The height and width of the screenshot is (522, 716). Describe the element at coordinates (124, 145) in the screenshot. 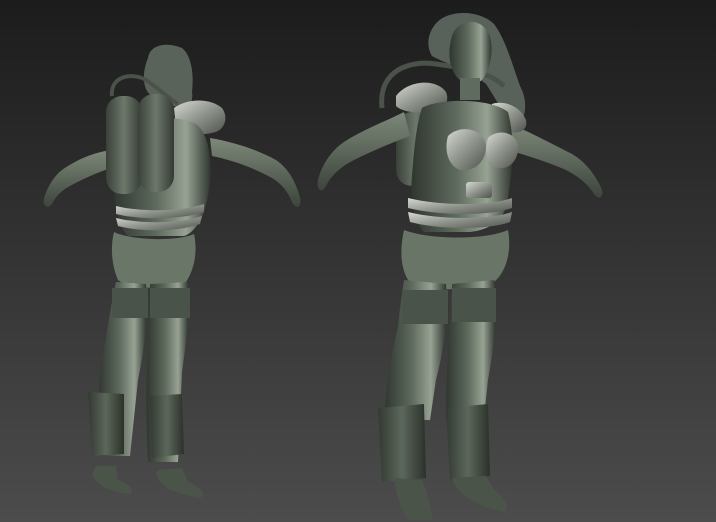

I see `tank-left` at that location.